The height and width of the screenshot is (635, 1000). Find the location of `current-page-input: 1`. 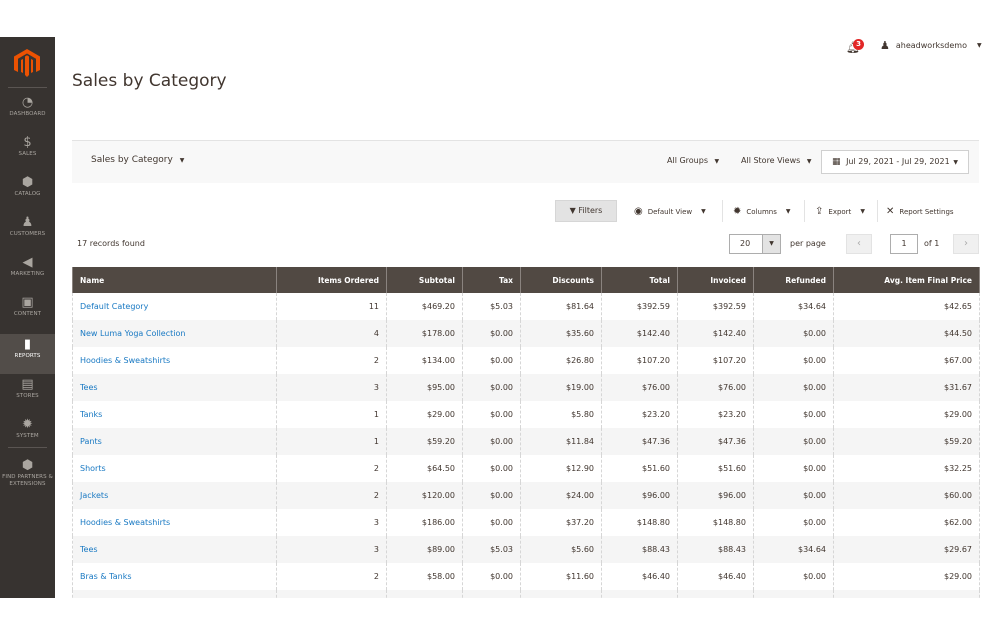

current-page-input: 1 is located at coordinates (904, 244).